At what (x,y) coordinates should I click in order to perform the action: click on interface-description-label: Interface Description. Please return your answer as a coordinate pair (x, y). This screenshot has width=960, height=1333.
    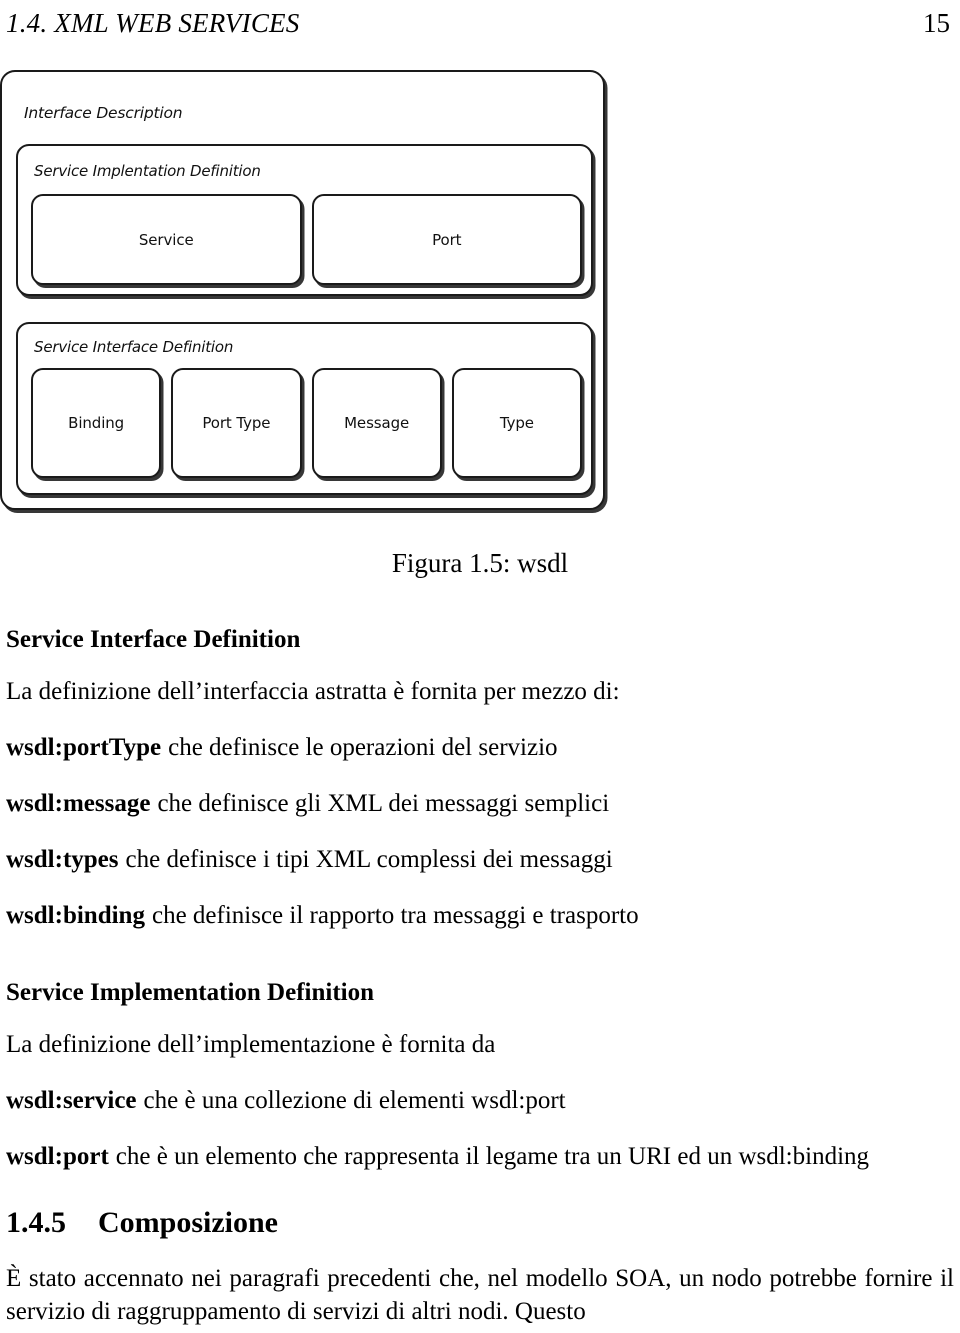
    Looking at the image, I should click on (103, 113).